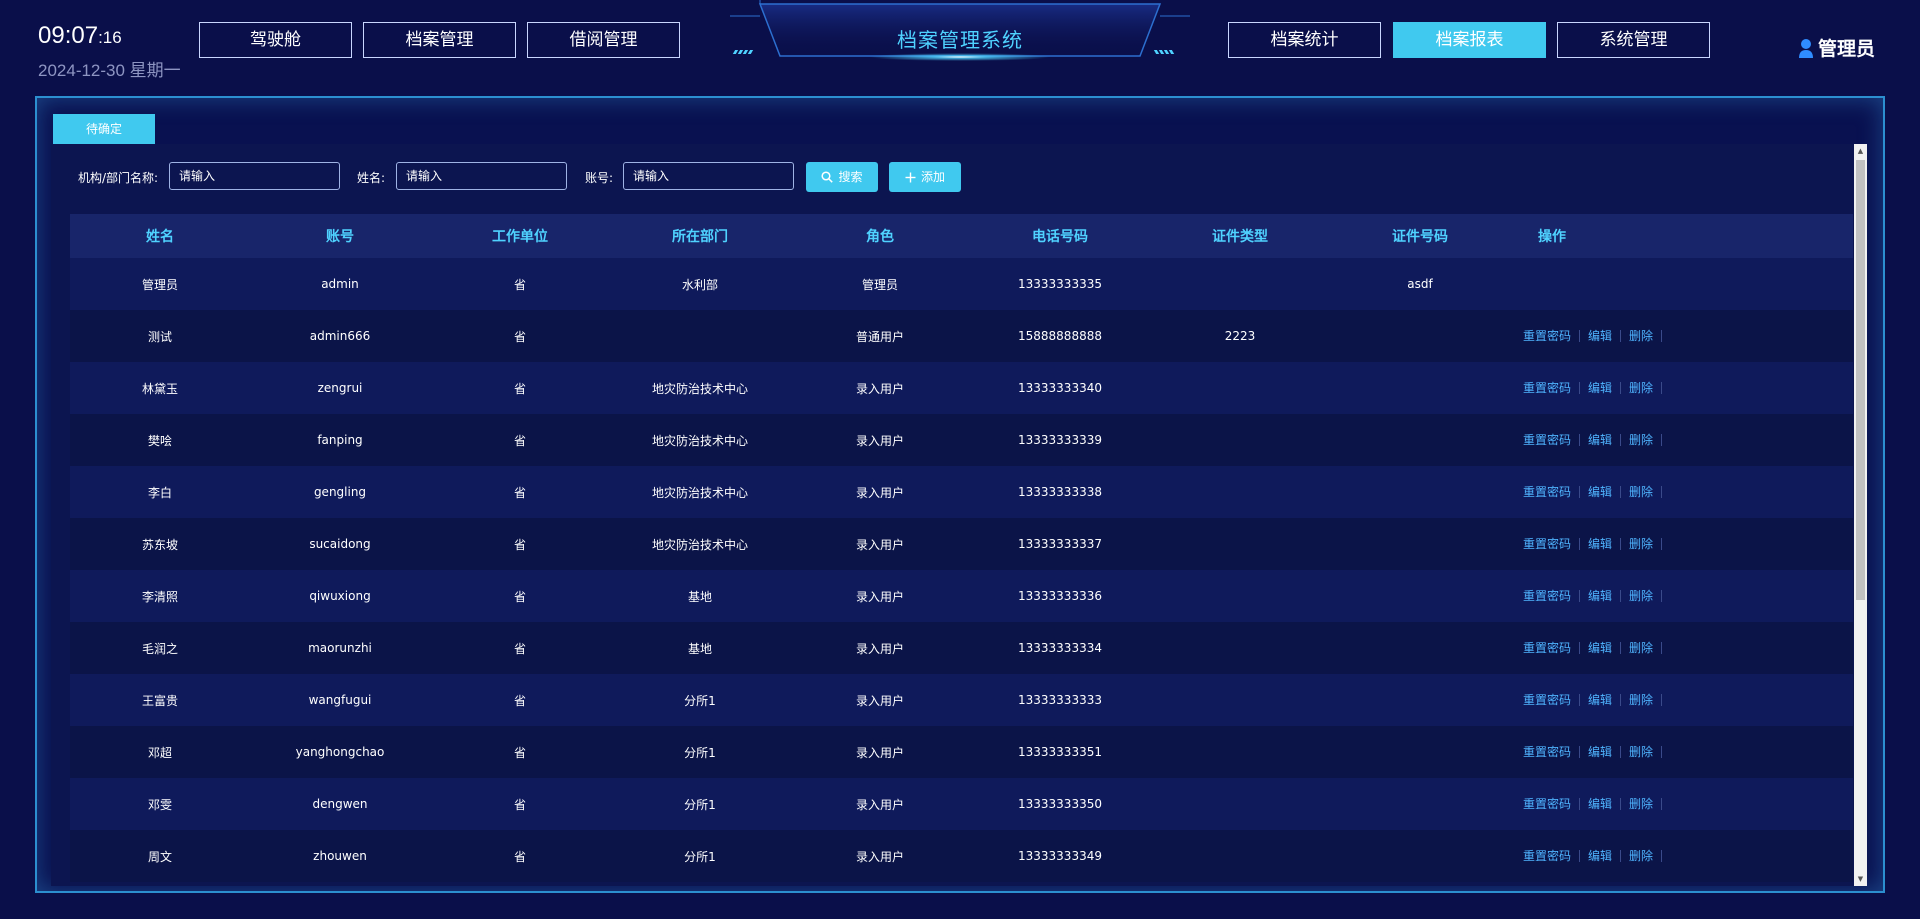  I want to click on cell-account: zengrui, so click(340, 388).